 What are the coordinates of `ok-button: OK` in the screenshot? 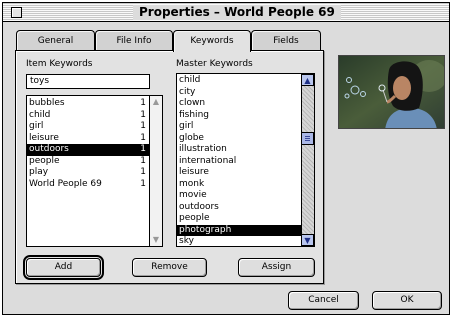 It's located at (407, 300).